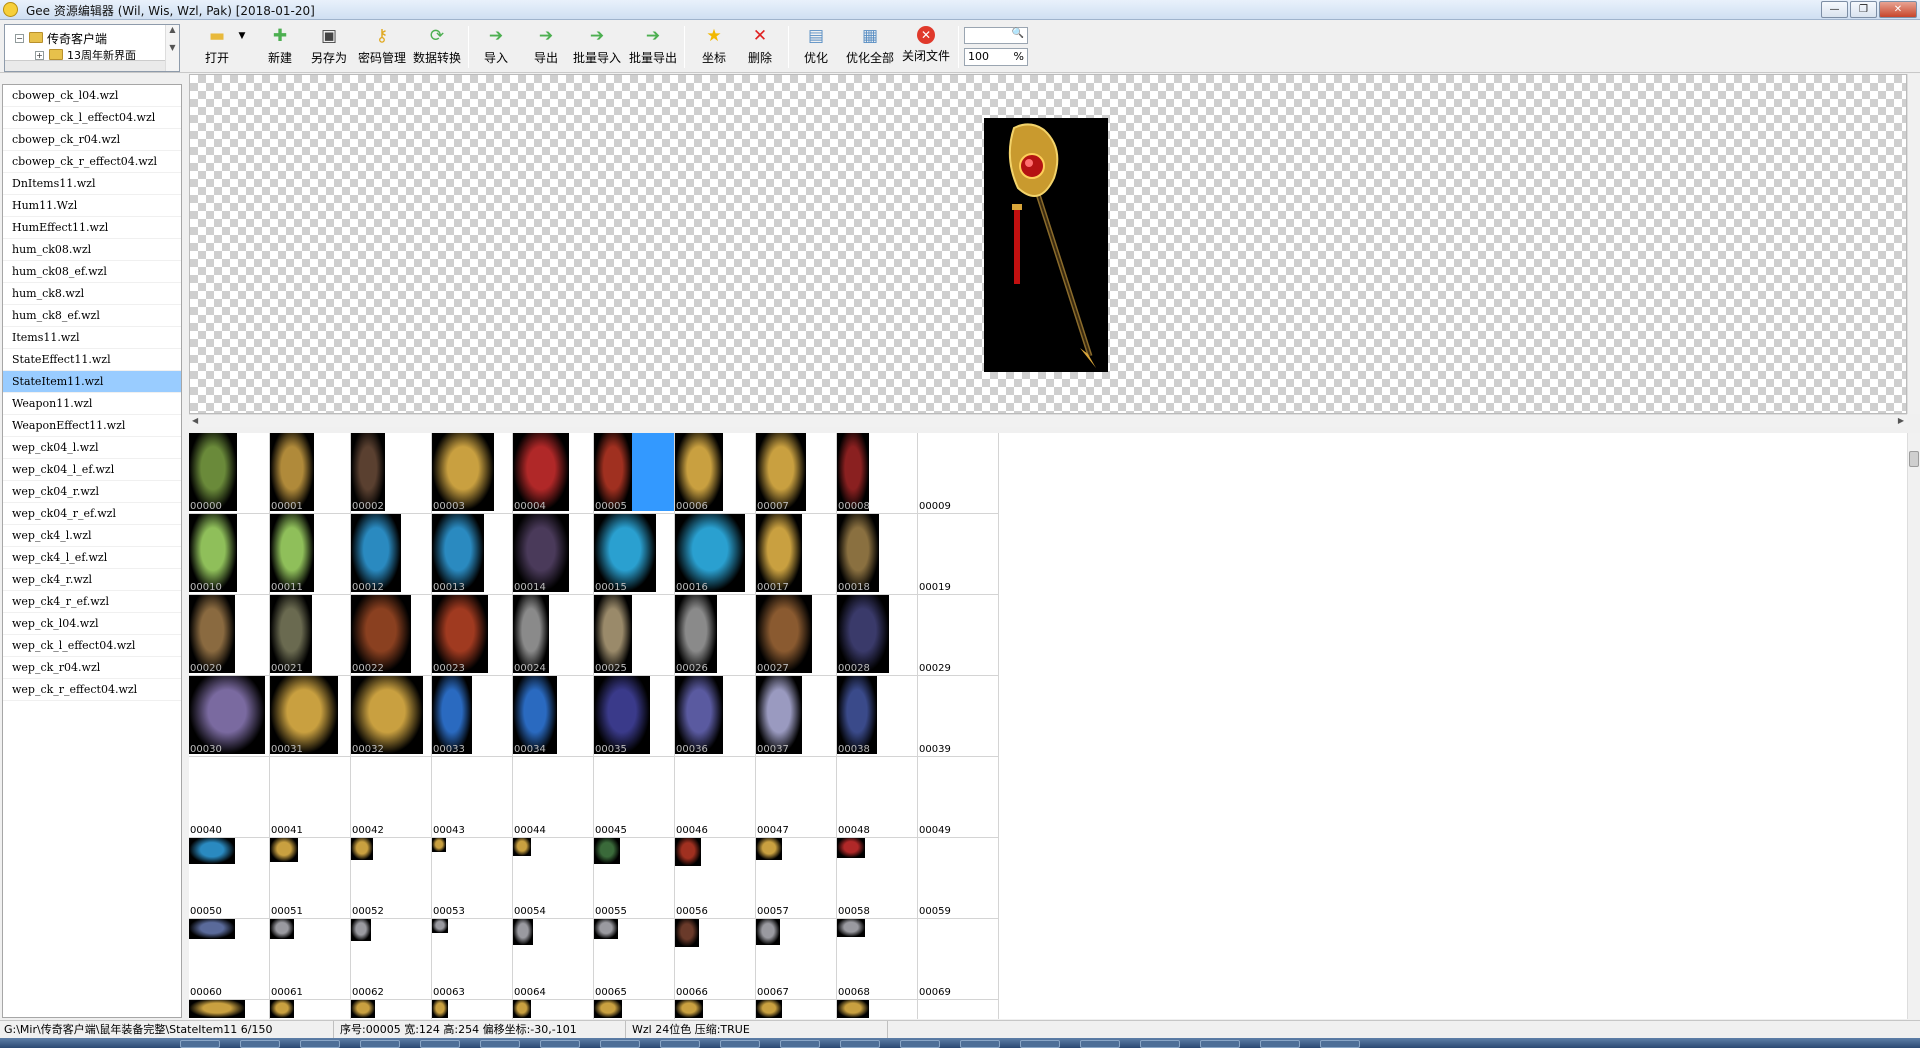 The height and width of the screenshot is (1048, 1920). I want to click on thumbnail-cell: 00052, so click(391, 878).